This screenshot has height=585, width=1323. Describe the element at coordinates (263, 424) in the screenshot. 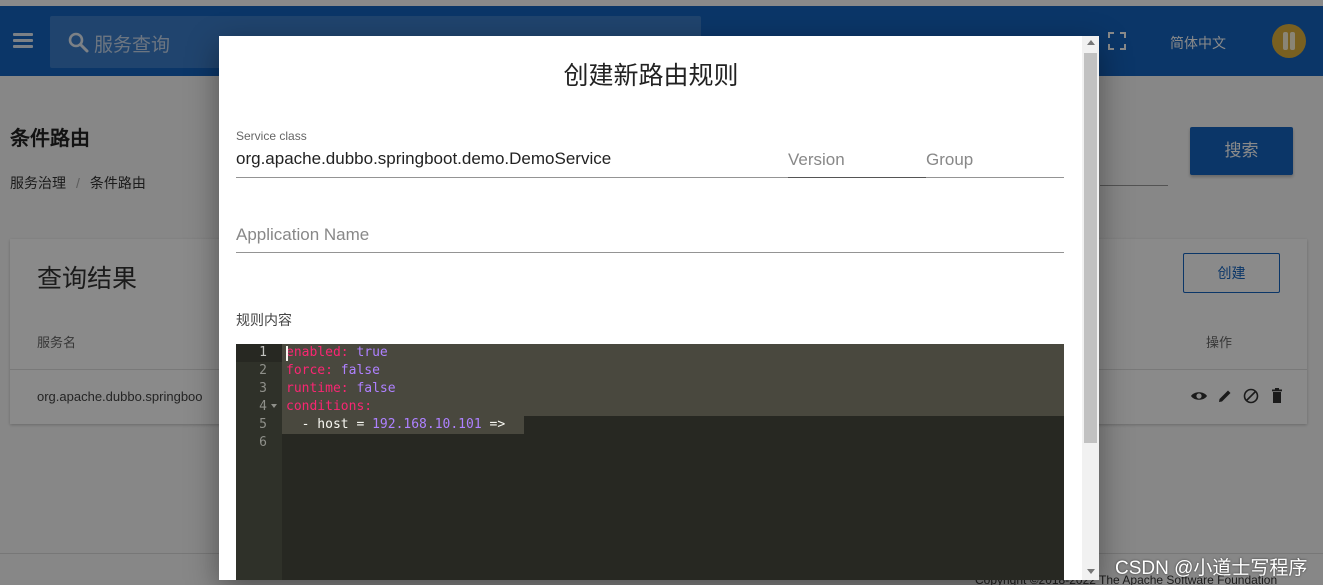

I see `line-number: 5` at that location.